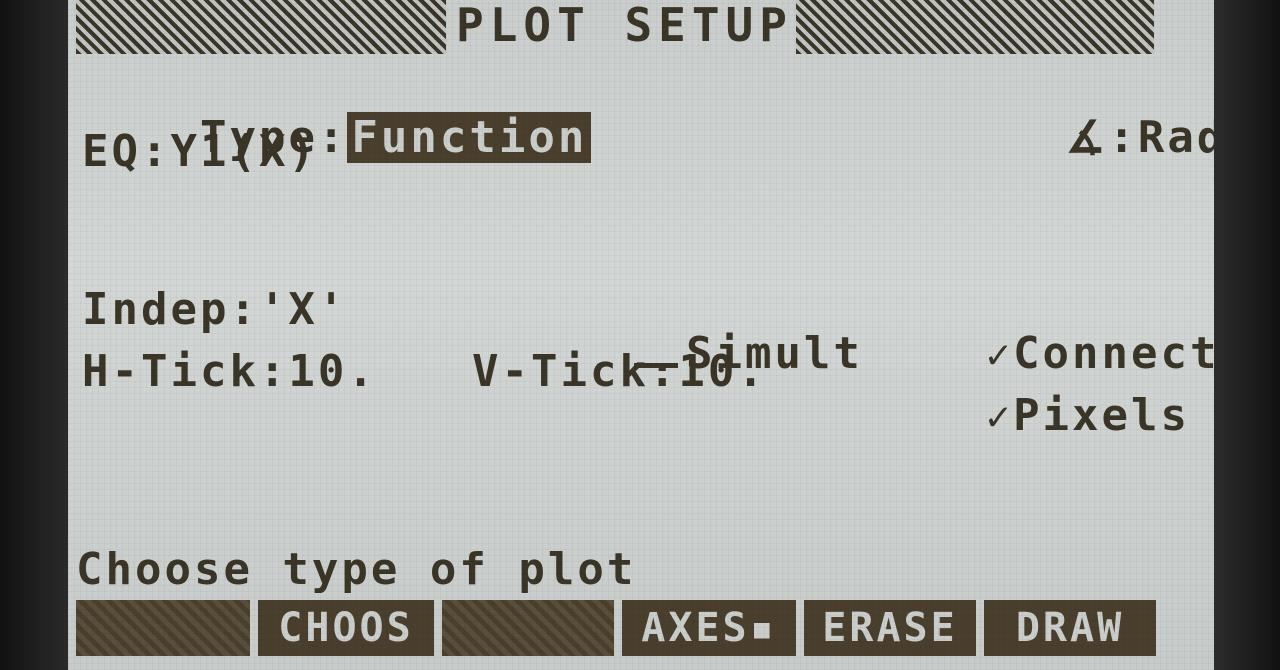 This screenshot has height=670, width=1280. What do you see at coordinates (200, 152) in the screenshot?
I see `eq-field: EQ:Y1(X)` at bounding box center [200, 152].